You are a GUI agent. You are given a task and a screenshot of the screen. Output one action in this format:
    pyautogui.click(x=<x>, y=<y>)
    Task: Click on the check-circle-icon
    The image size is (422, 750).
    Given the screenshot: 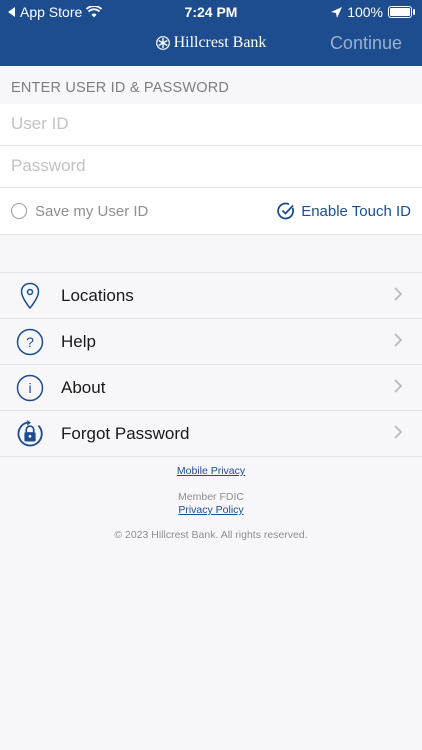 What is the action you would take?
    pyautogui.click(x=286, y=211)
    